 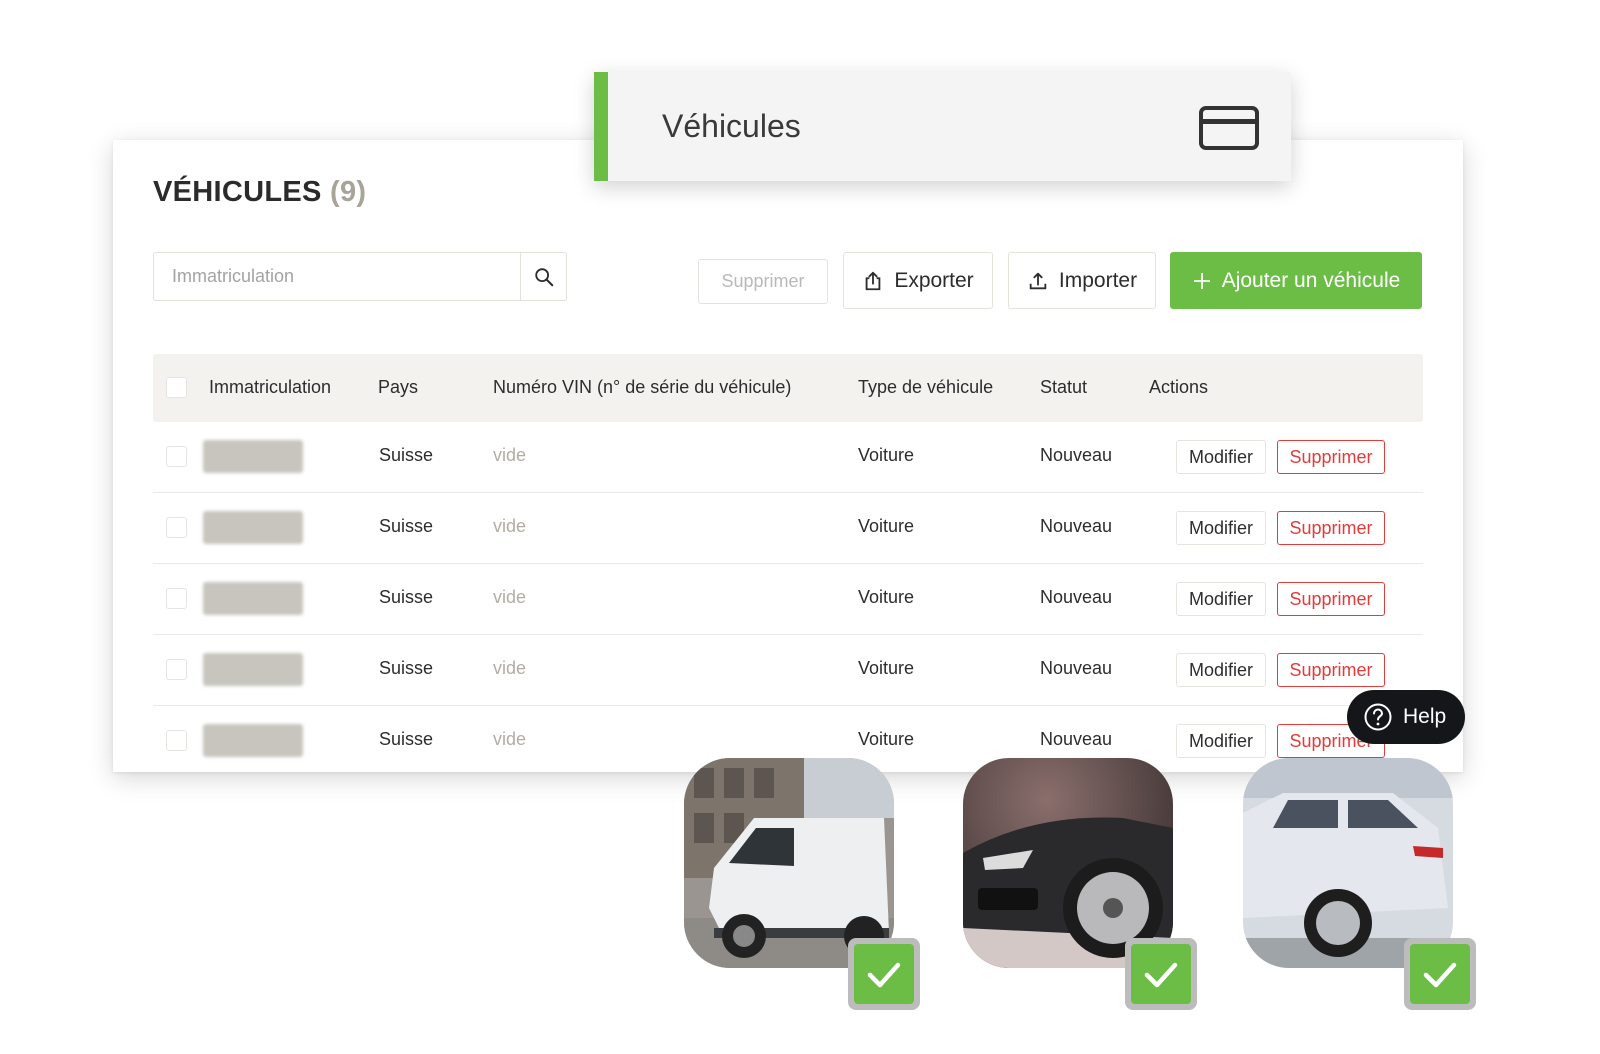 What do you see at coordinates (1425, 716) in the screenshot?
I see `help-label: Help` at bounding box center [1425, 716].